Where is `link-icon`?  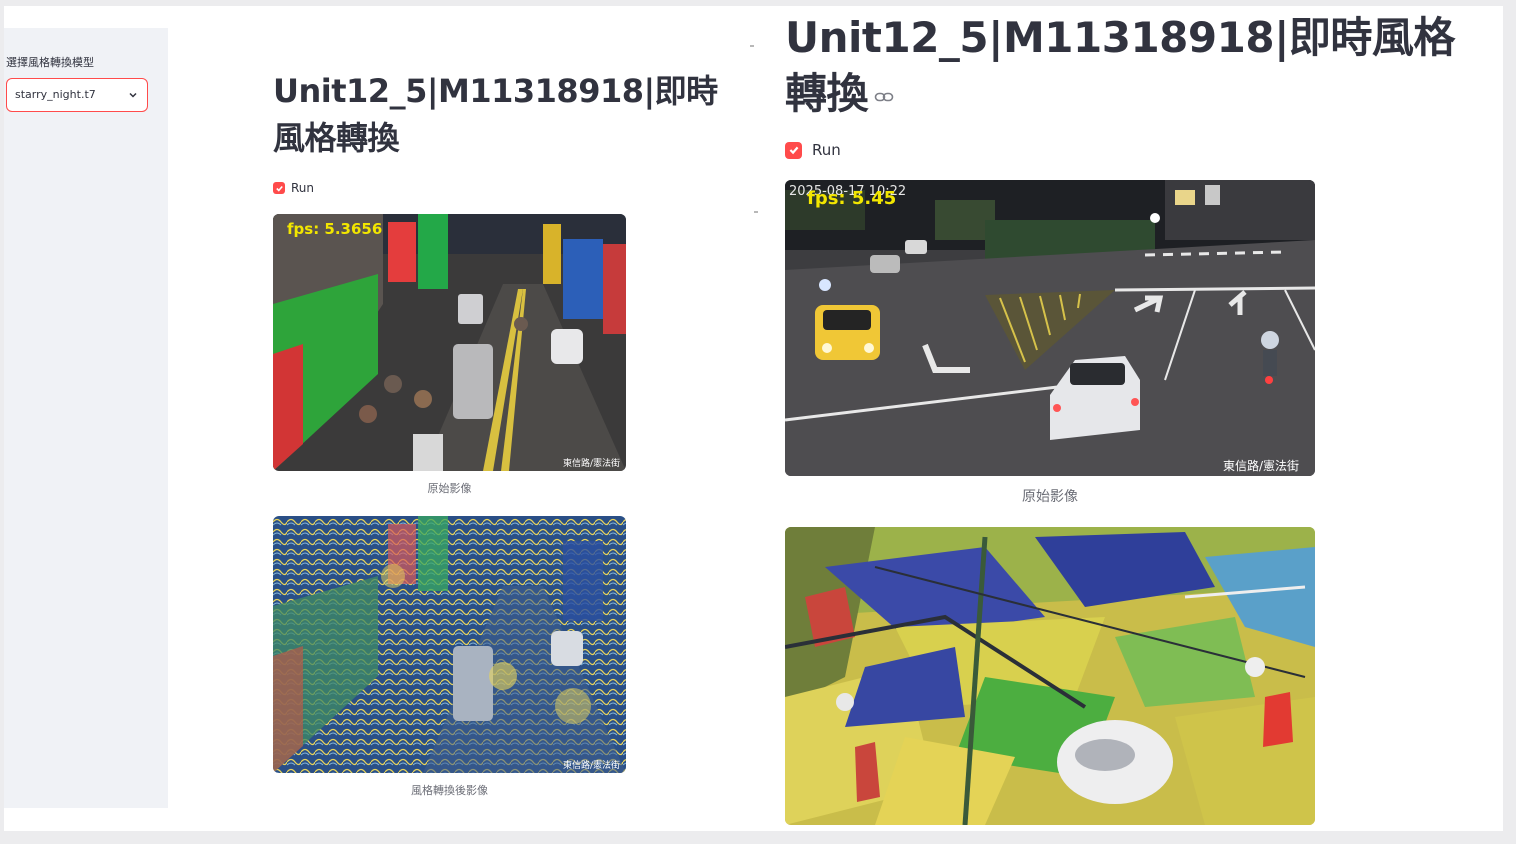
link-icon is located at coordinates (884, 97).